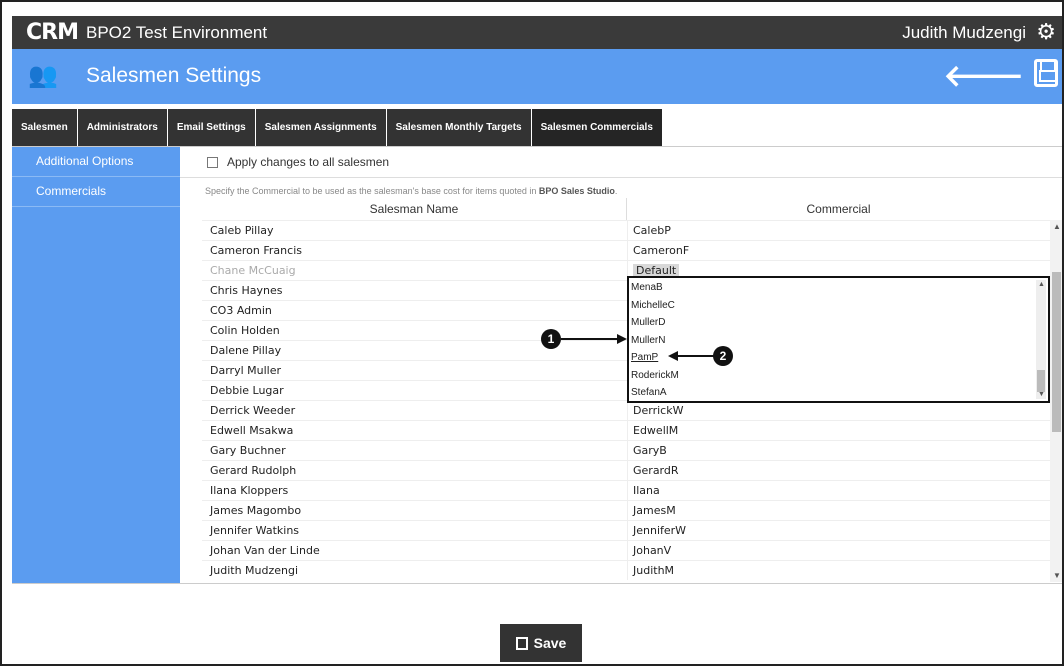 The image size is (1064, 666). I want to click on scroll-down-icon: ▼, so click(1057, 575).